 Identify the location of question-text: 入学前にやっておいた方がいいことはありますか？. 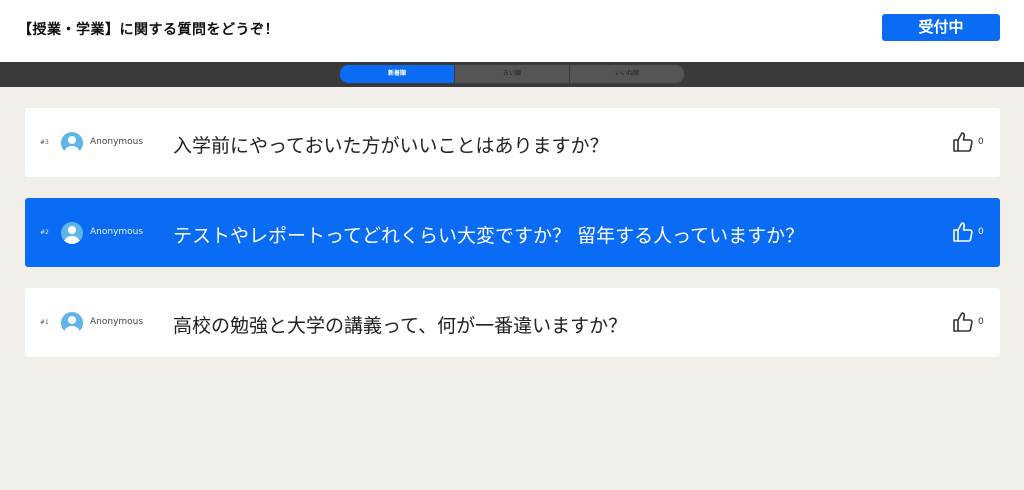
(391, 146).